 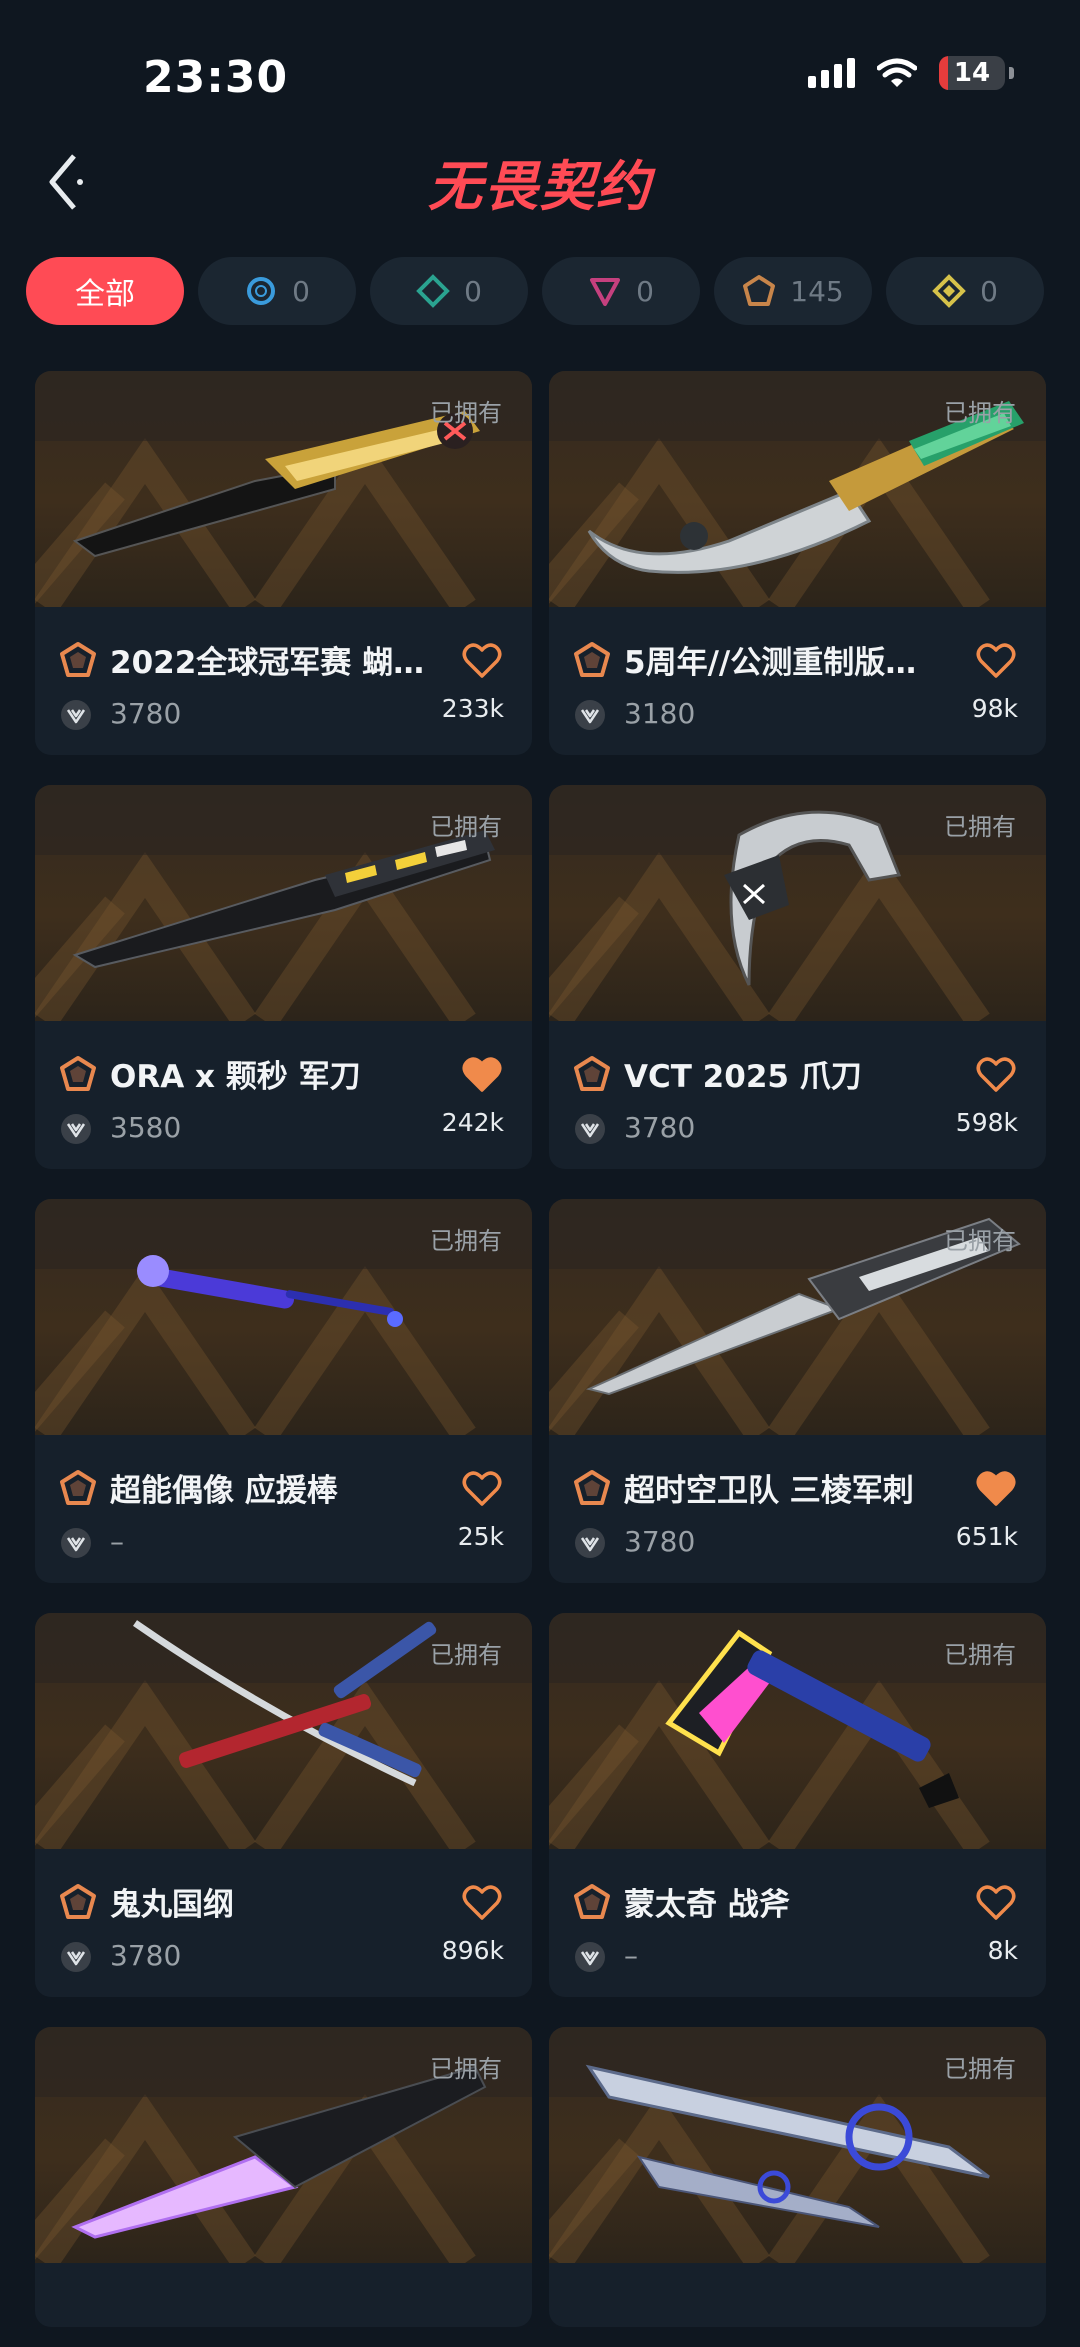 I want to click on skin-info: ORA x 颗秒 军刀 3580 242k, so click(x=283, y=1095).